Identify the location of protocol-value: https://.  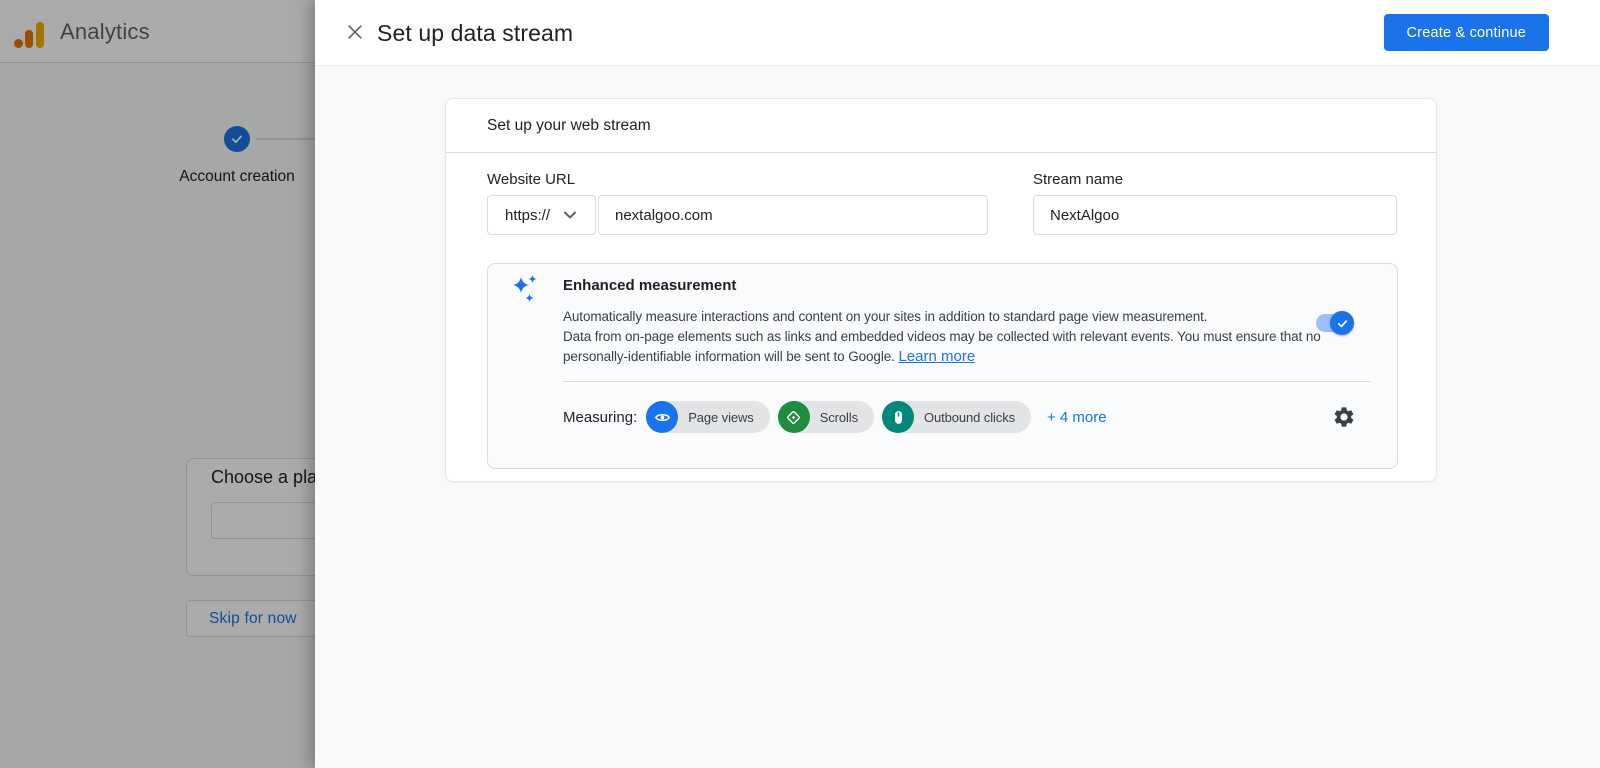
(528, 215).